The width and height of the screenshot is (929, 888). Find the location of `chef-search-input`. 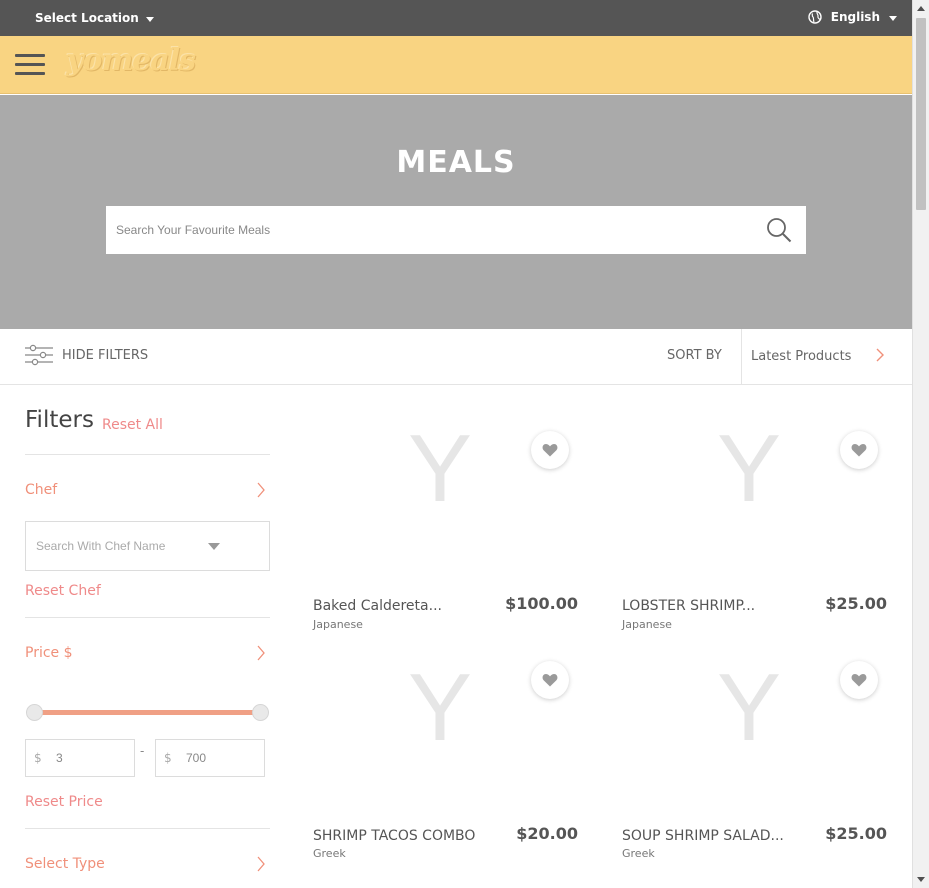

chef-search-input is located at coordinates (116, 546).